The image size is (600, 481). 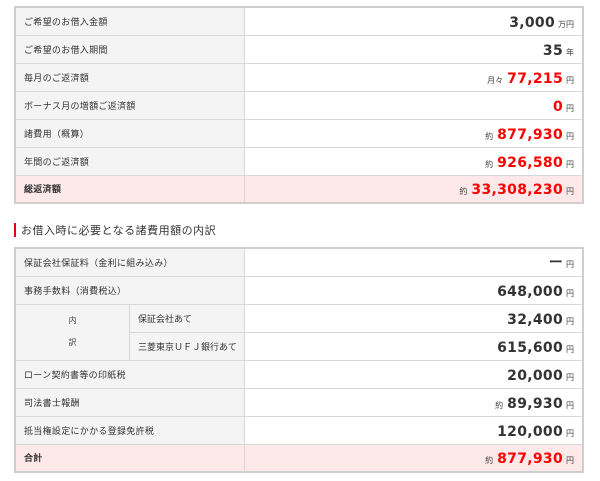 I want to click on admin-fee-value: 648,000 円, so click(x=413, y=290).